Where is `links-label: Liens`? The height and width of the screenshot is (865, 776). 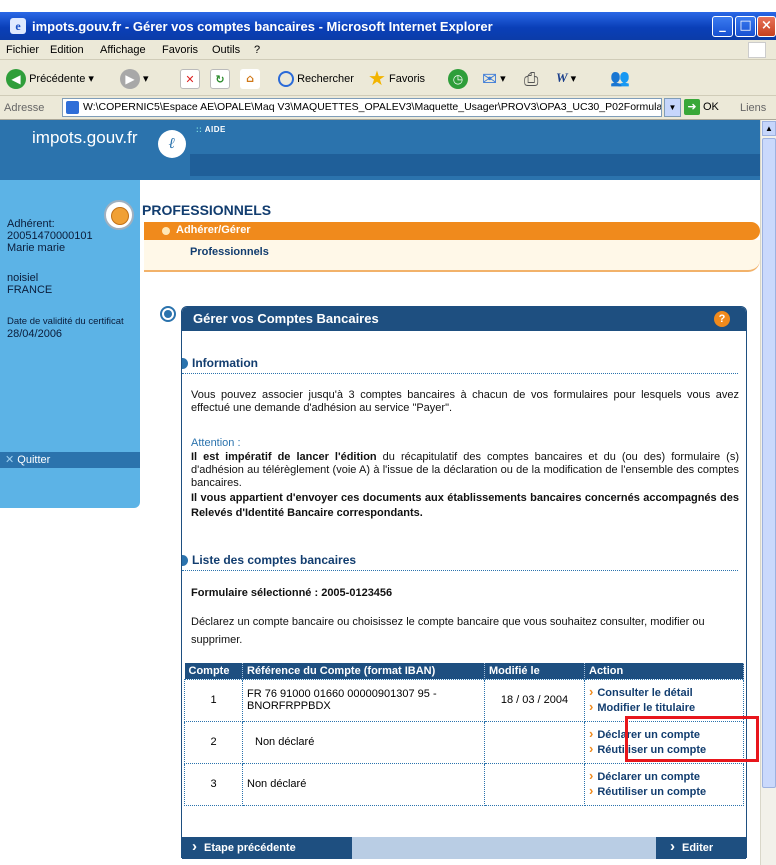
links-label: Liens is located at coordinates (753, 108).